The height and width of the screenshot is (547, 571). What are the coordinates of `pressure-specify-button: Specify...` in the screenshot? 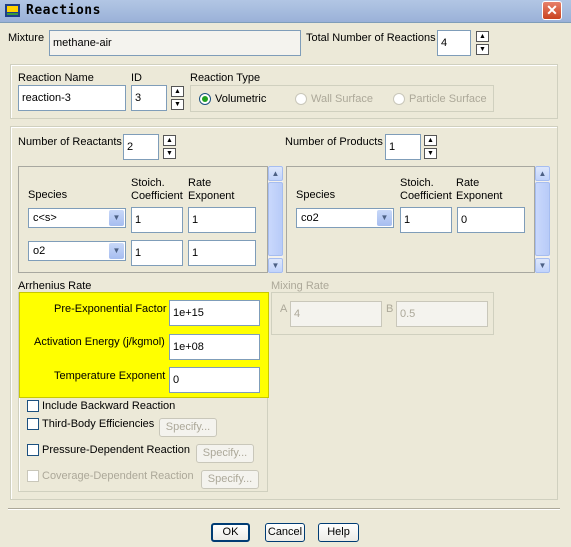 It's located at (225, 453).